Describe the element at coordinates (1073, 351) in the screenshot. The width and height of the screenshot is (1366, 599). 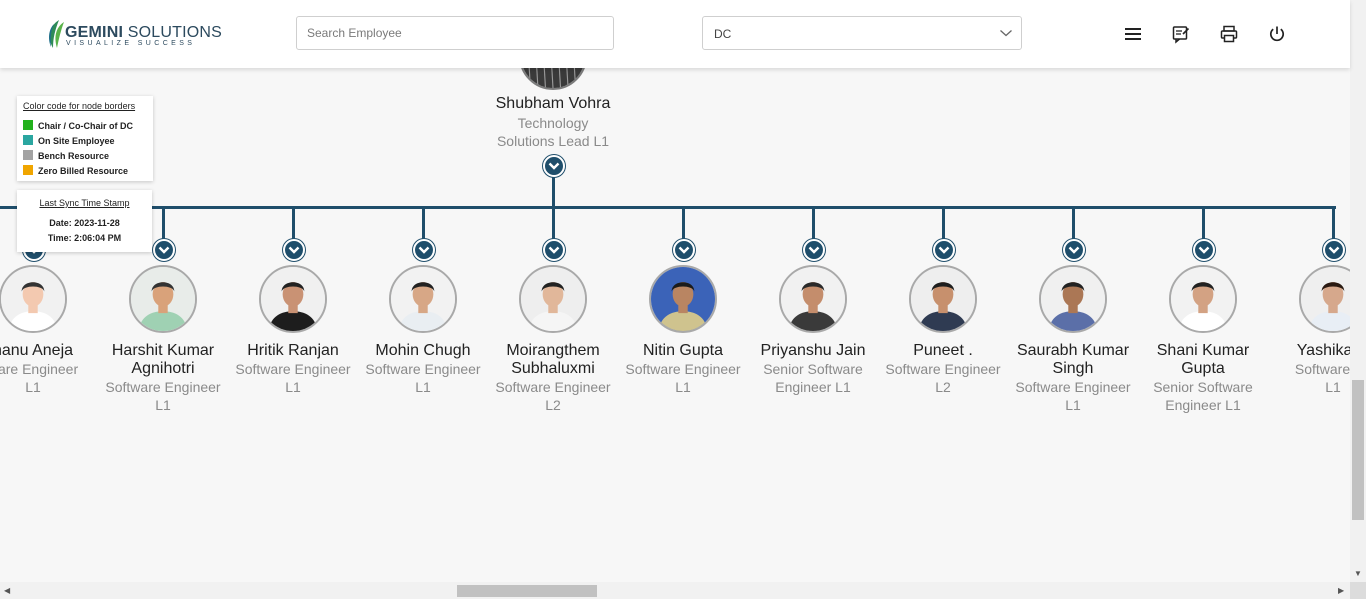
I see `employee-name: Saurabh Kumar` at that location.